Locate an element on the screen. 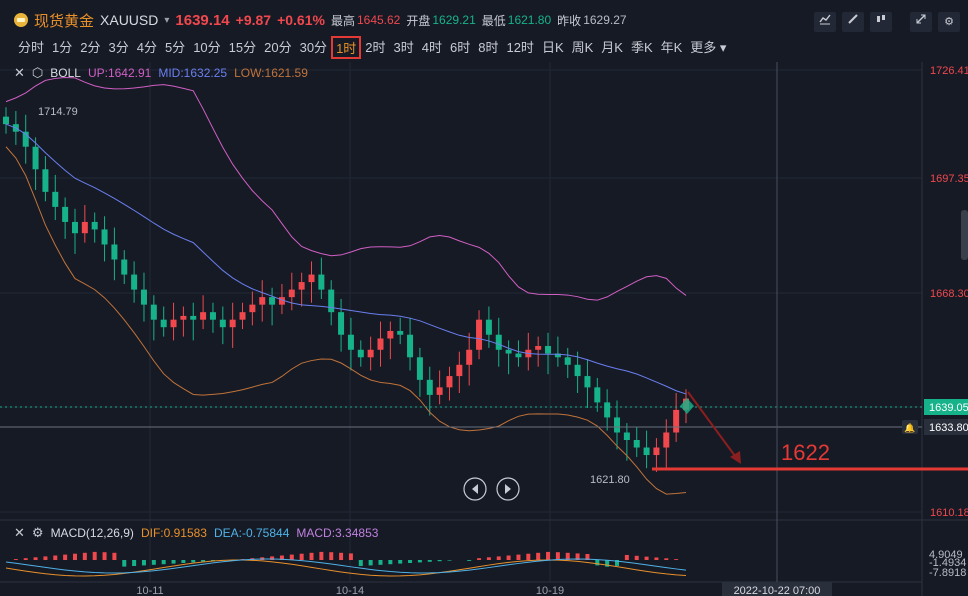  boll-name: BOLL is located at coordinates (65, 73).